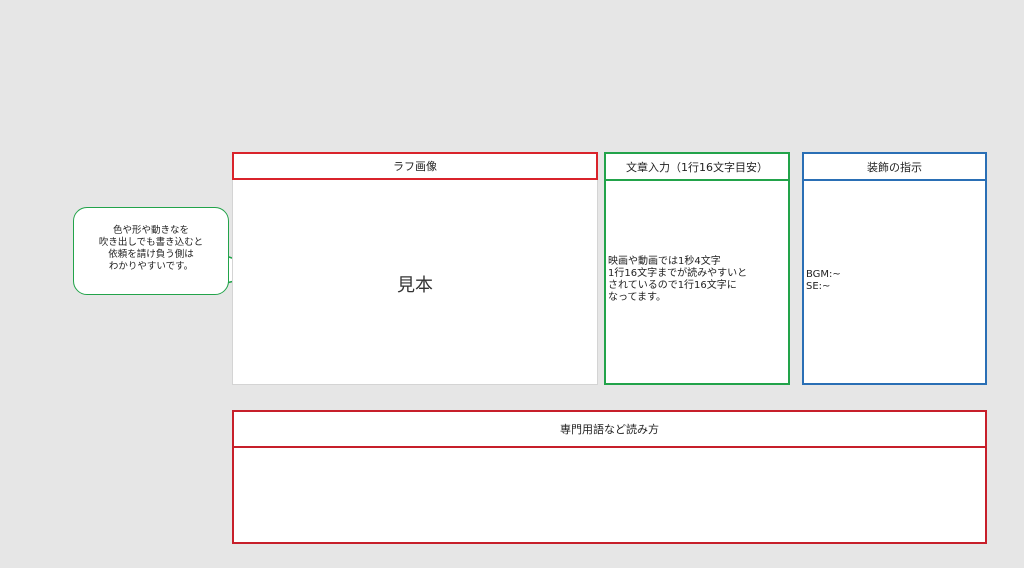 This screenshot has width=1024, height=568. I want to click on sample-label: 見本, so click(415, 285).